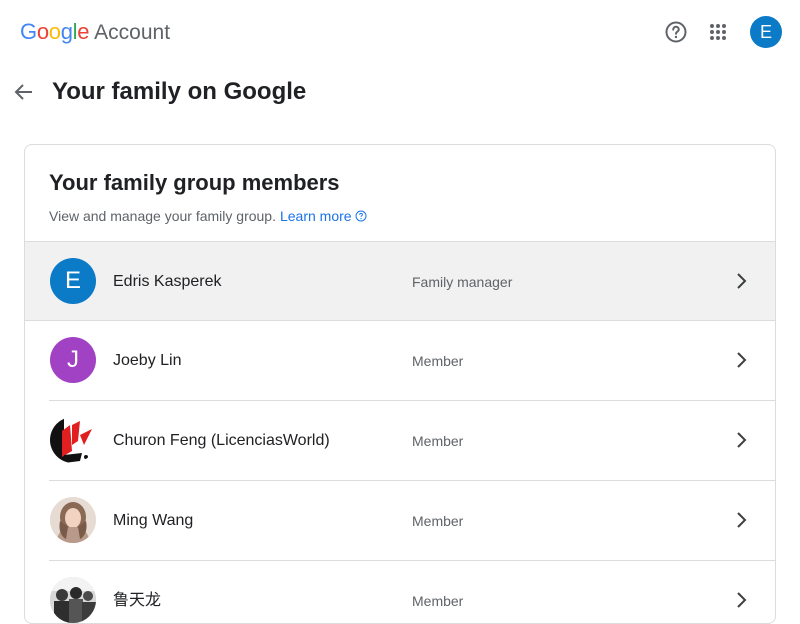 The image size is (800, 624). I want to click on learn-more-link: Learn more, so click(323, 216).